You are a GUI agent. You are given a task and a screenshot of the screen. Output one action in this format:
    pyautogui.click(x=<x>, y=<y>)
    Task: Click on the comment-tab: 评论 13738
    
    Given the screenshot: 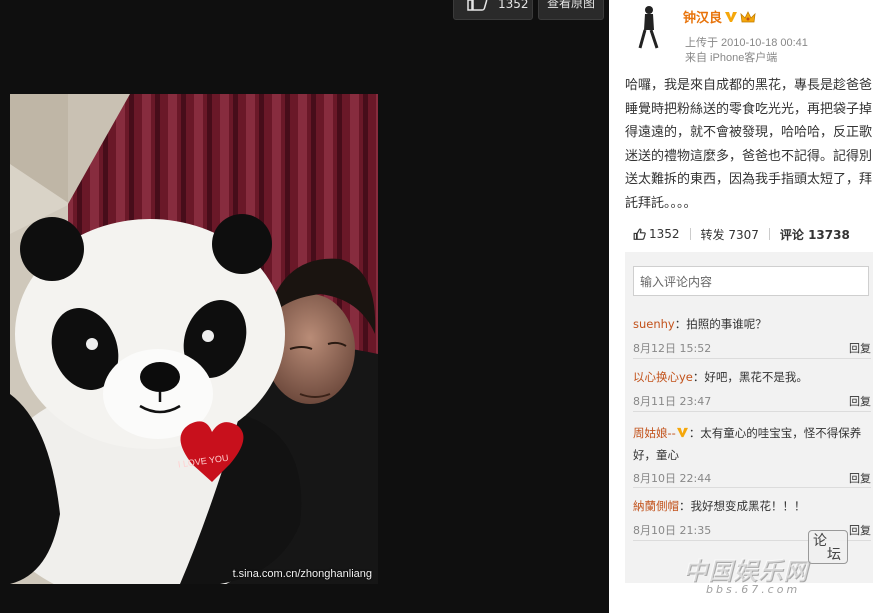 What is the action you would take?
    pyautogui.click(x=815, y=234)
    